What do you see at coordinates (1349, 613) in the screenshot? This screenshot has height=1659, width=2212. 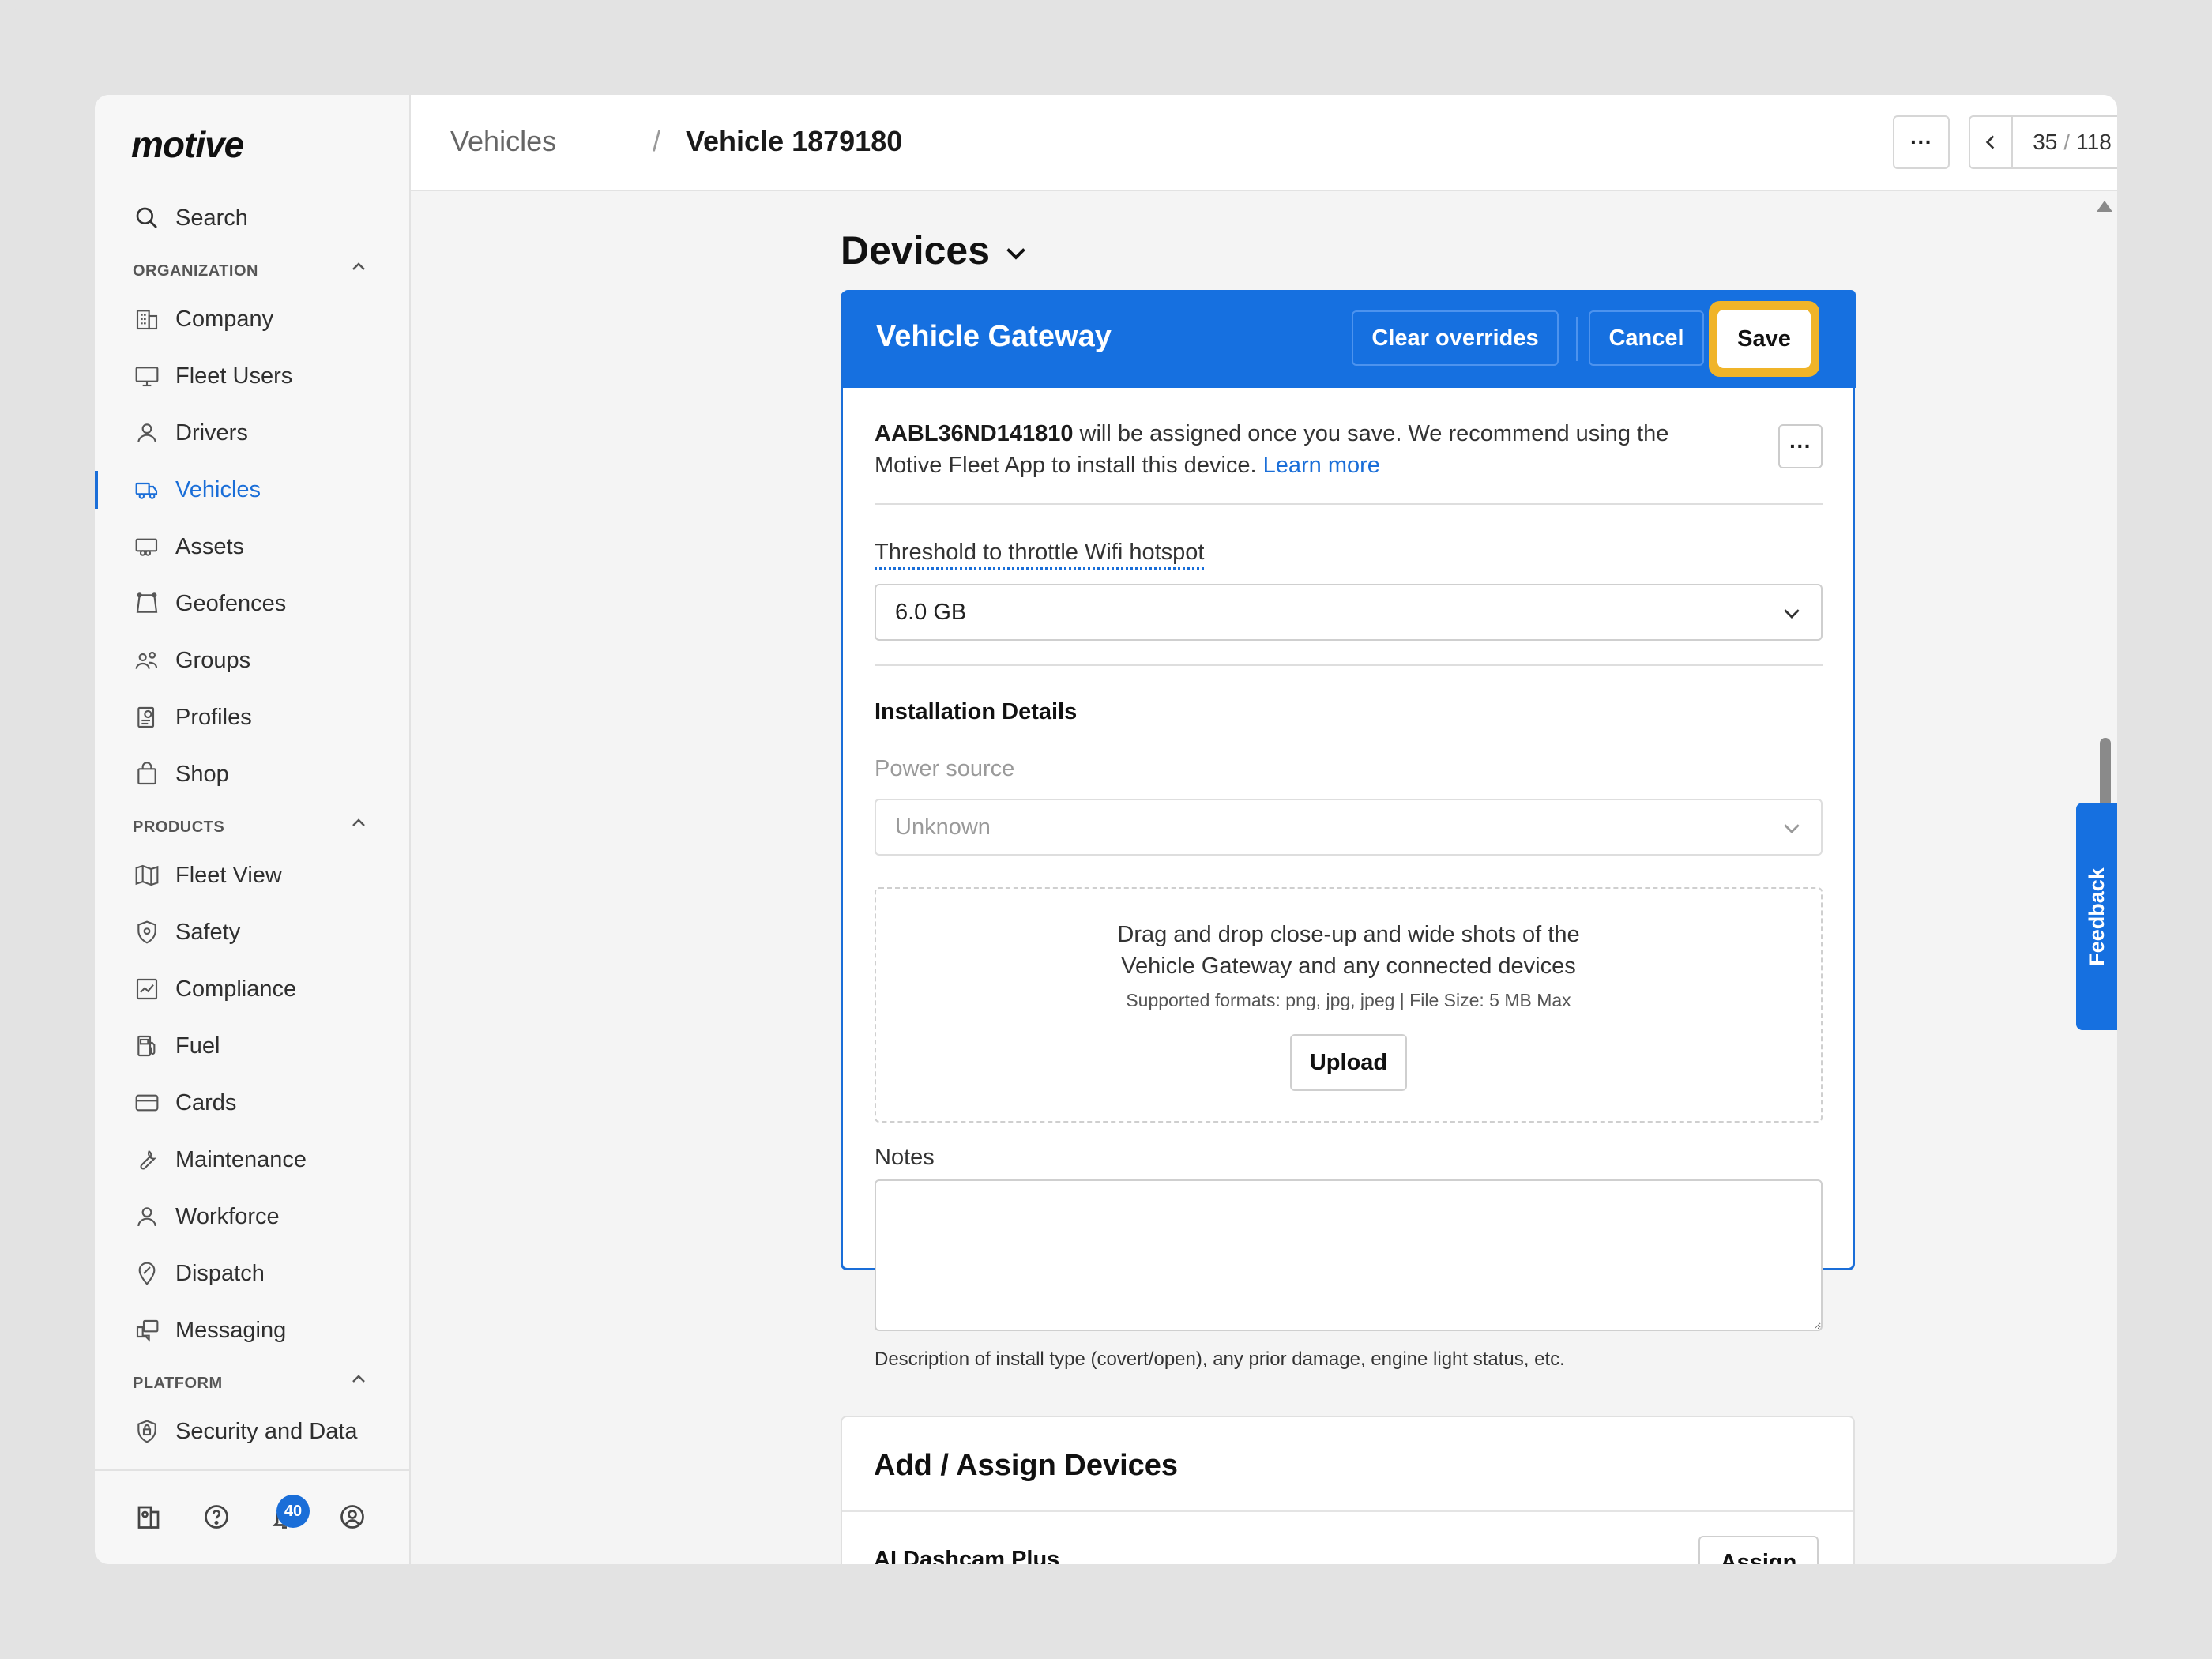 I see `threshold-select: 6.0 GB` at bounding box center [1349, 613].